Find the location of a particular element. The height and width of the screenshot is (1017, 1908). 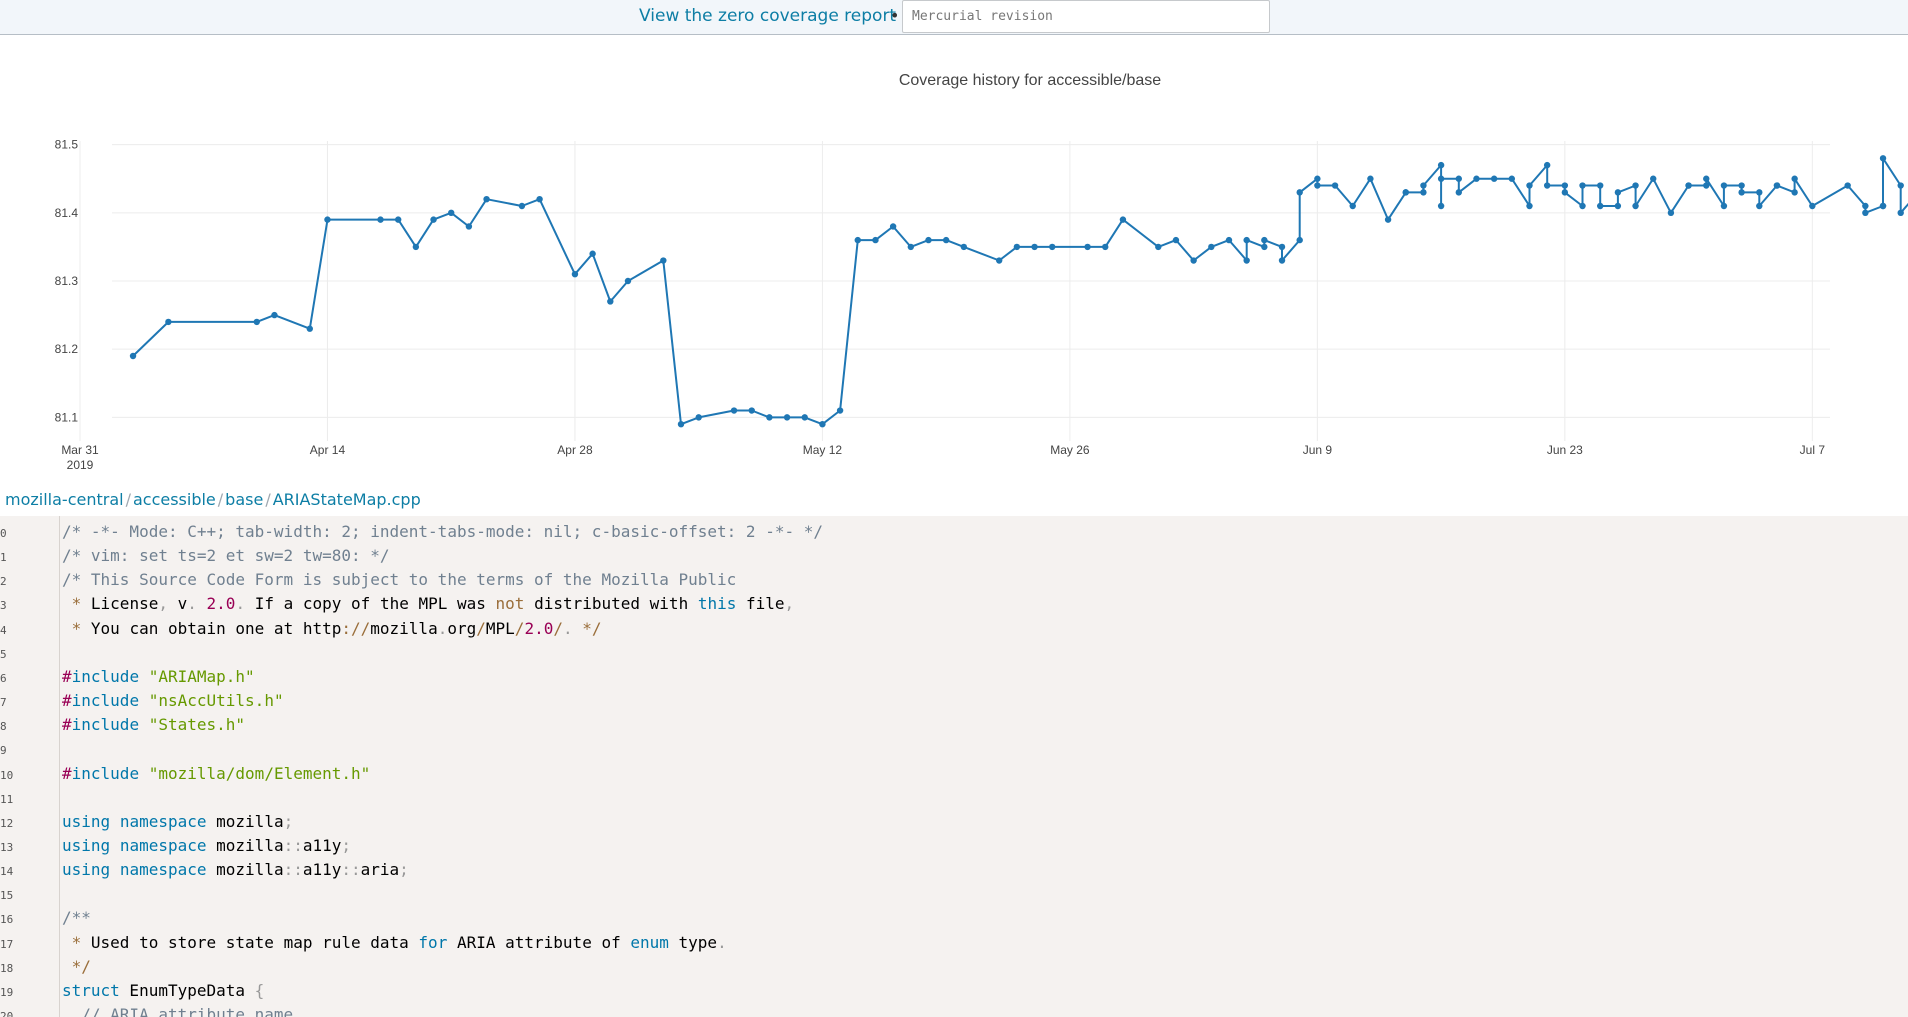

line-number: 15 is located at coordinates (20, 895).